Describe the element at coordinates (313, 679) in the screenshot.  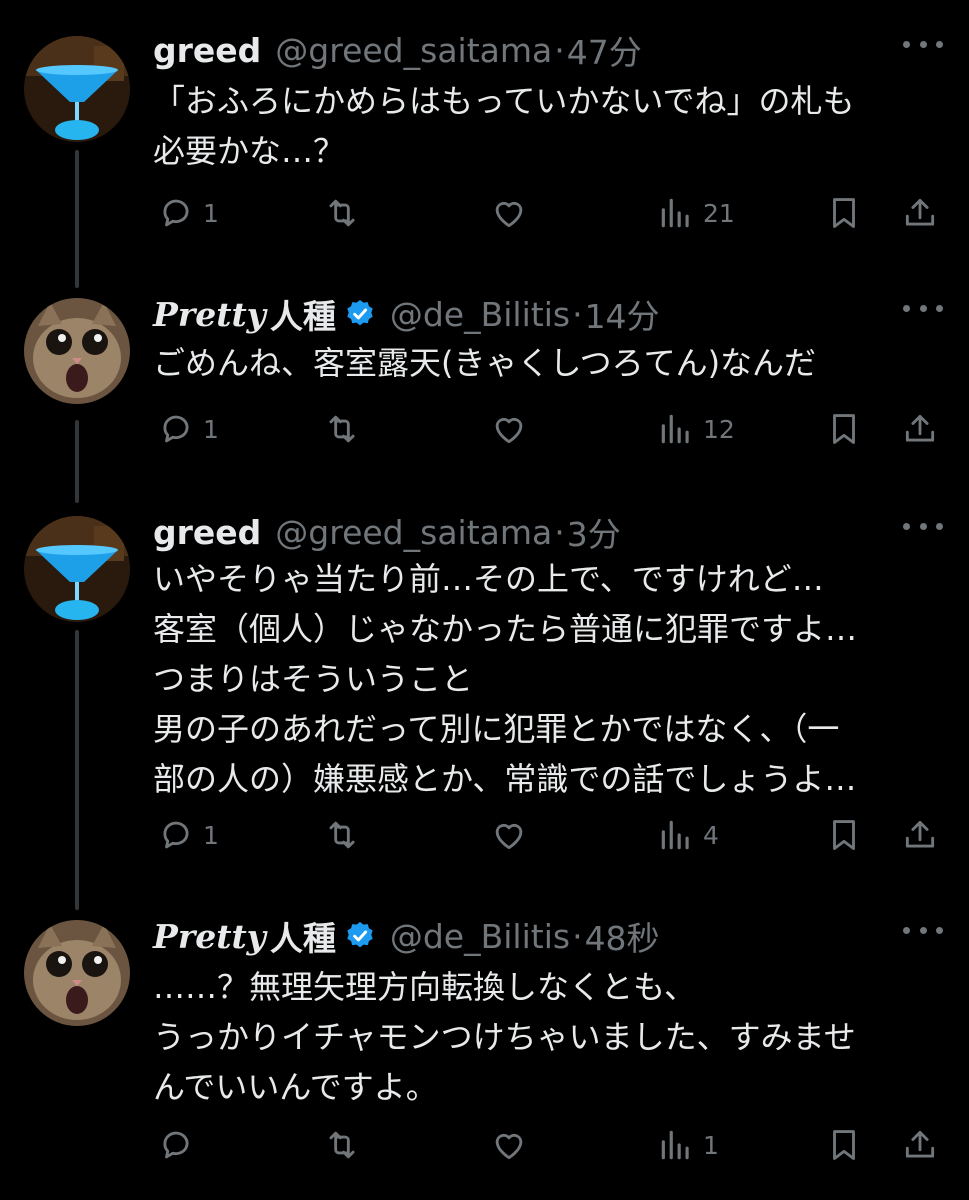
I see `tweet-text-line: つまりはそういうこと` at that location.